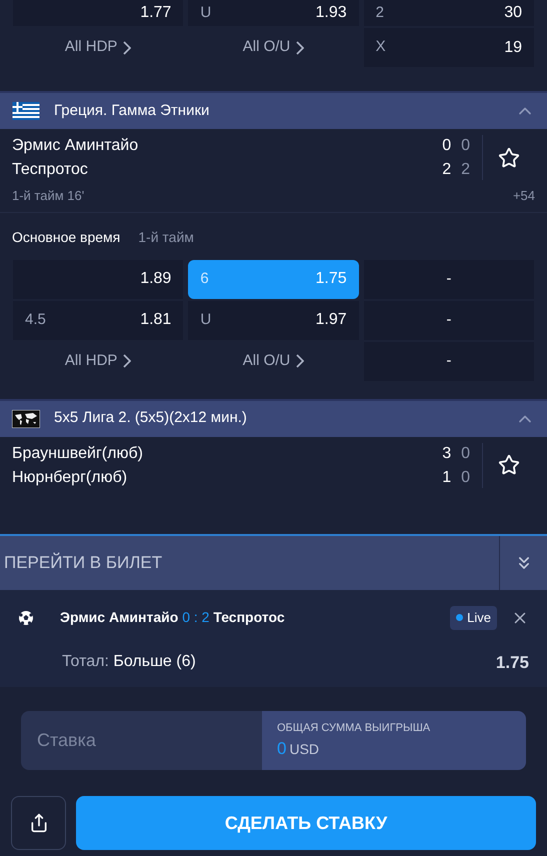  Describe the element at coordinates (35, 320) in the screenshot. I see `odds-line: 4.5` at that location.